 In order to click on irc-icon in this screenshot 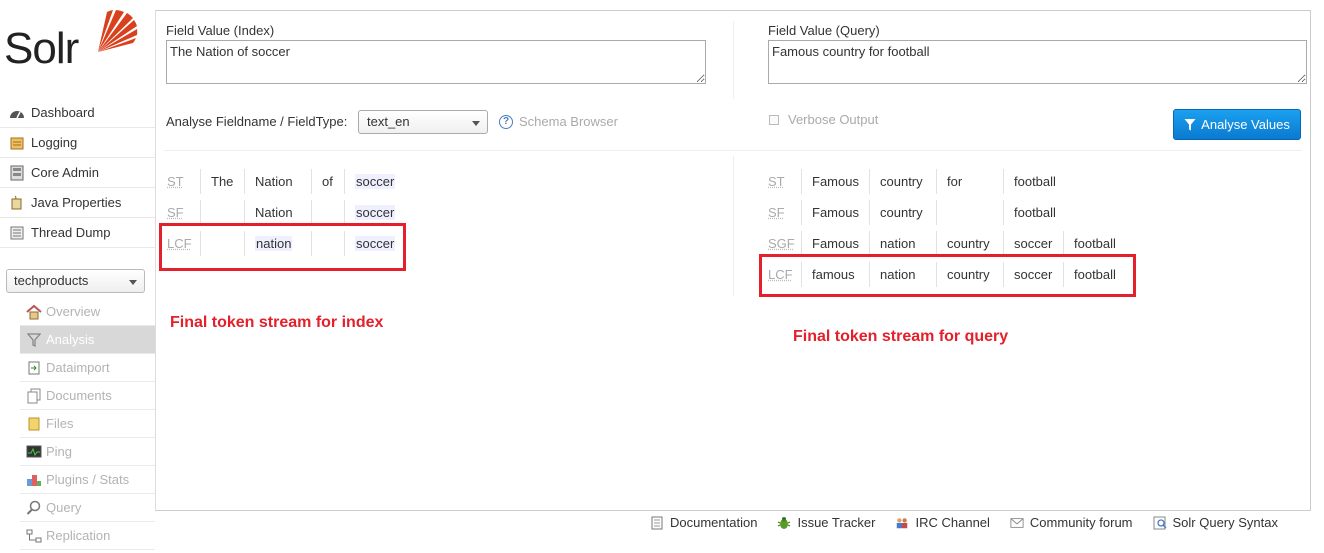, I will do `click(902, 523)`.